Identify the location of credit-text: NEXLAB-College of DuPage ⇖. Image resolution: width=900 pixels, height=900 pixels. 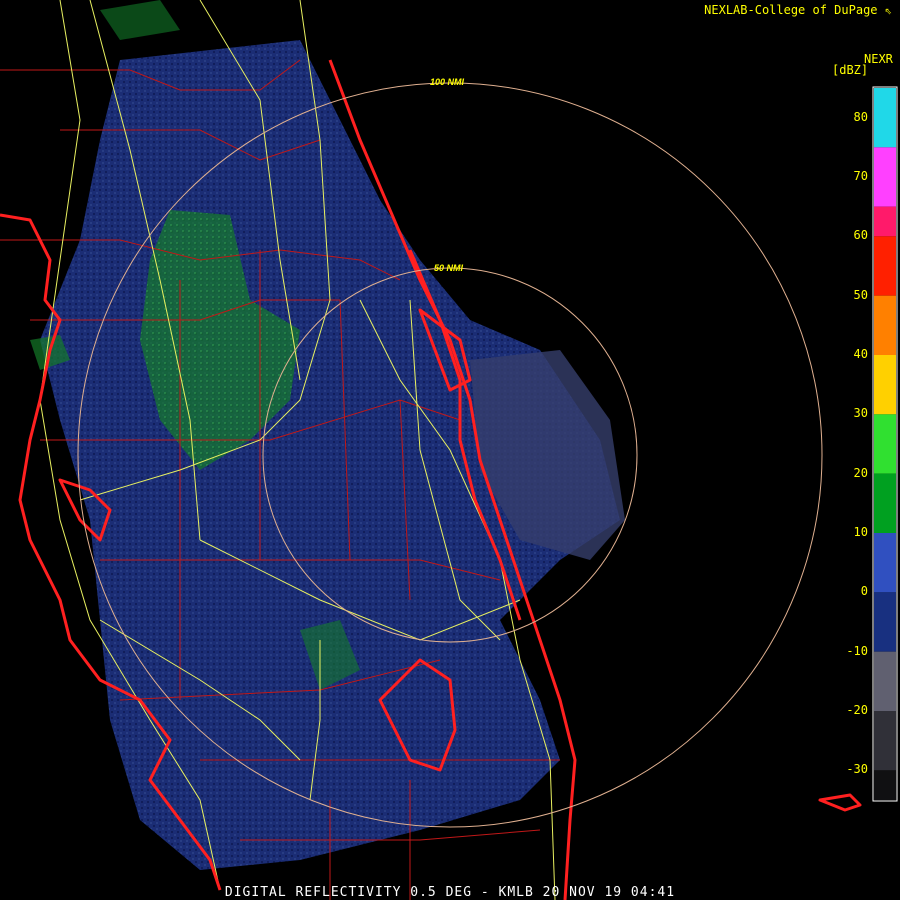
(798, 10).